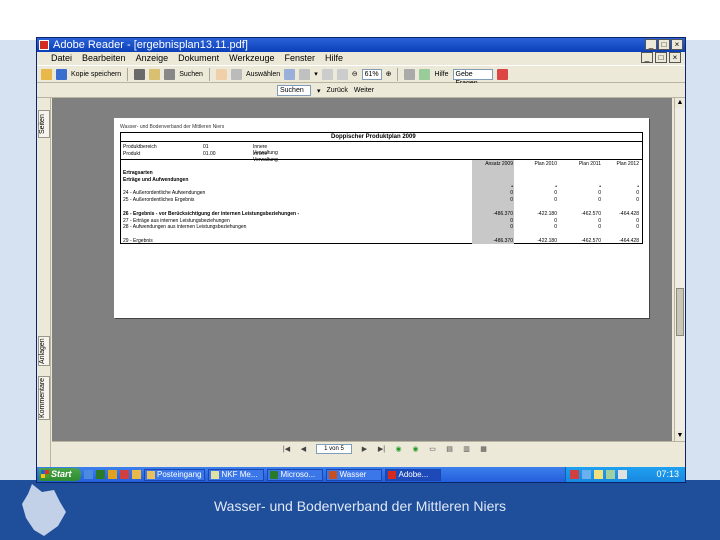 The width and height of the screenshot is (720, 540). Describe the element at coordinates (679, 269) in the screenshot. I see `vertical-scrollbar: ▲ ▼` at that location.